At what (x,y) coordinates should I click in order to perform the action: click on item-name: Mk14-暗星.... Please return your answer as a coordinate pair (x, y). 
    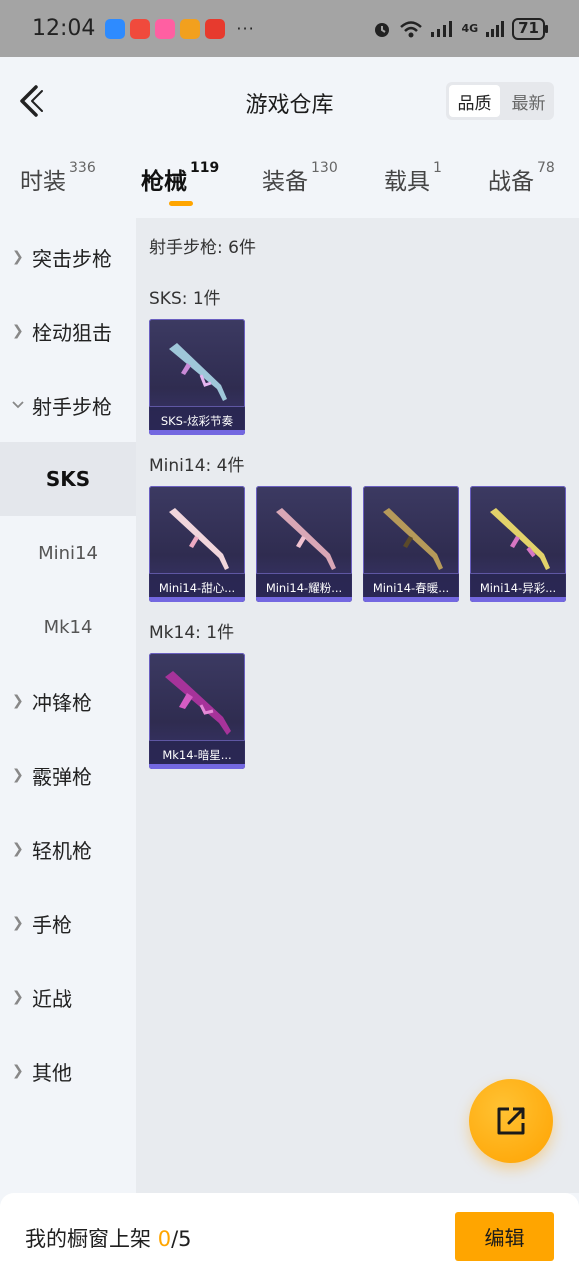
    Looking at the image, I should click on (197, 755).